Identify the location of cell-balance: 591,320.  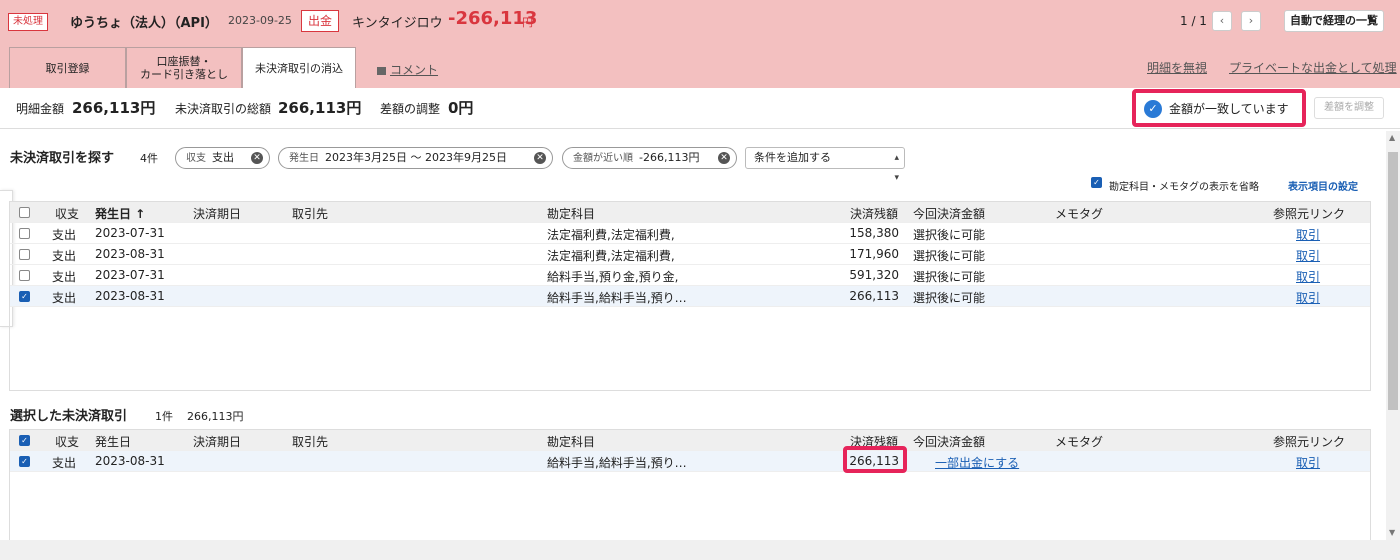
(874, 275).